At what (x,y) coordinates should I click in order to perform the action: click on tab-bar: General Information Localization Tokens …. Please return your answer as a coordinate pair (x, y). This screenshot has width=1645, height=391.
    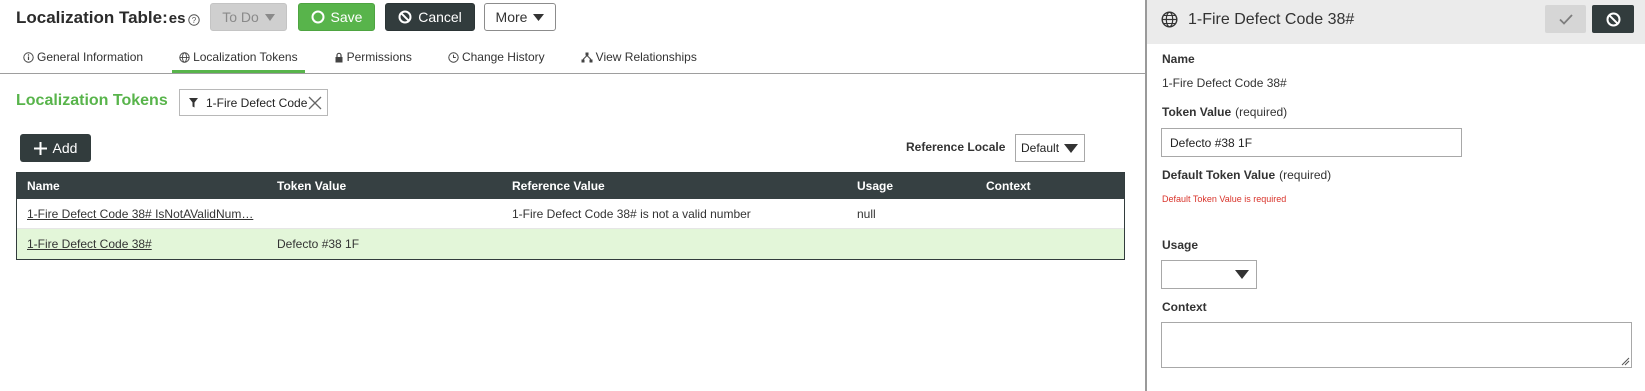
    Looking at the image, I should click on (371, 57).